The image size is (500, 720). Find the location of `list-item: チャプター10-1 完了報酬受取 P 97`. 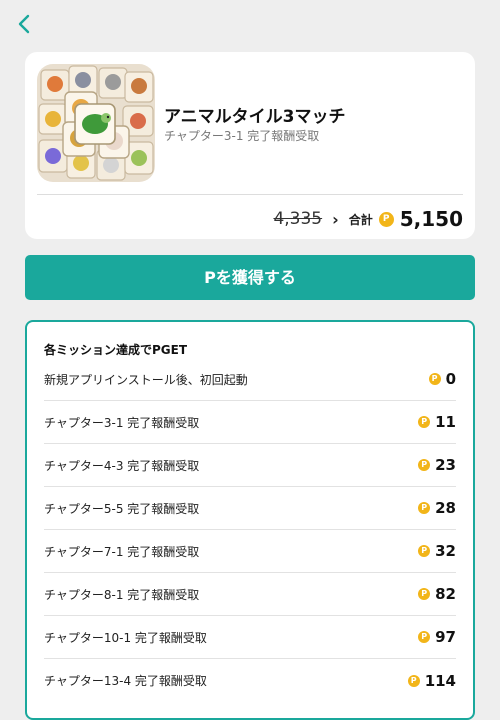

list-item: チャプター10-1 完了報酬受取 P 97 is located at coordinates (250, 637).